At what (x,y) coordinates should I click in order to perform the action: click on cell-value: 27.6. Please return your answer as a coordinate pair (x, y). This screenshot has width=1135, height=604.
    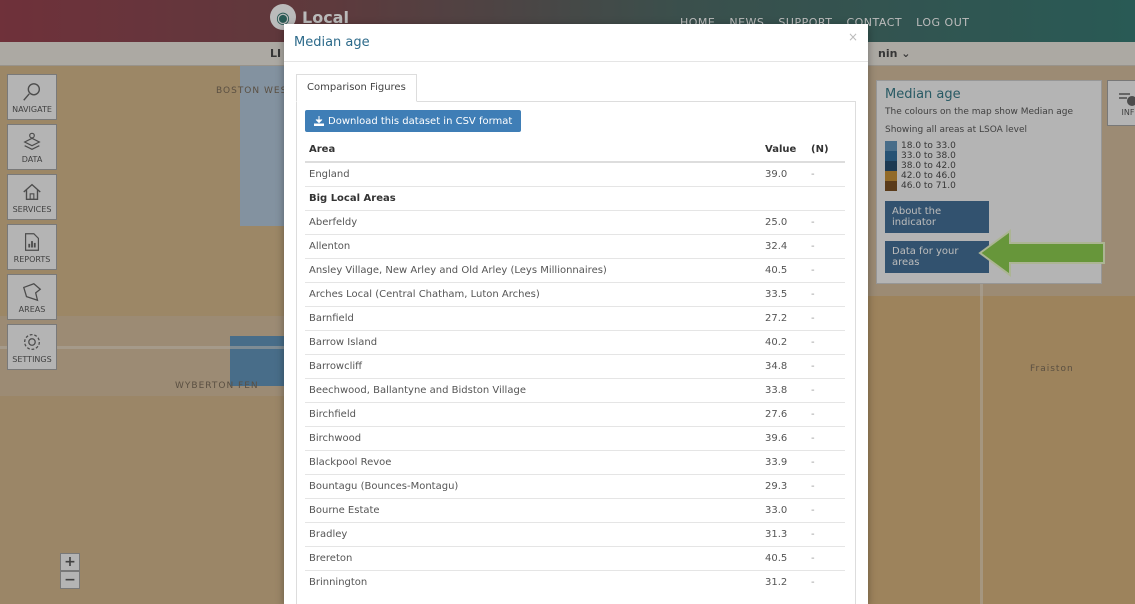
    Looking at the image, I should click on (784, 413).